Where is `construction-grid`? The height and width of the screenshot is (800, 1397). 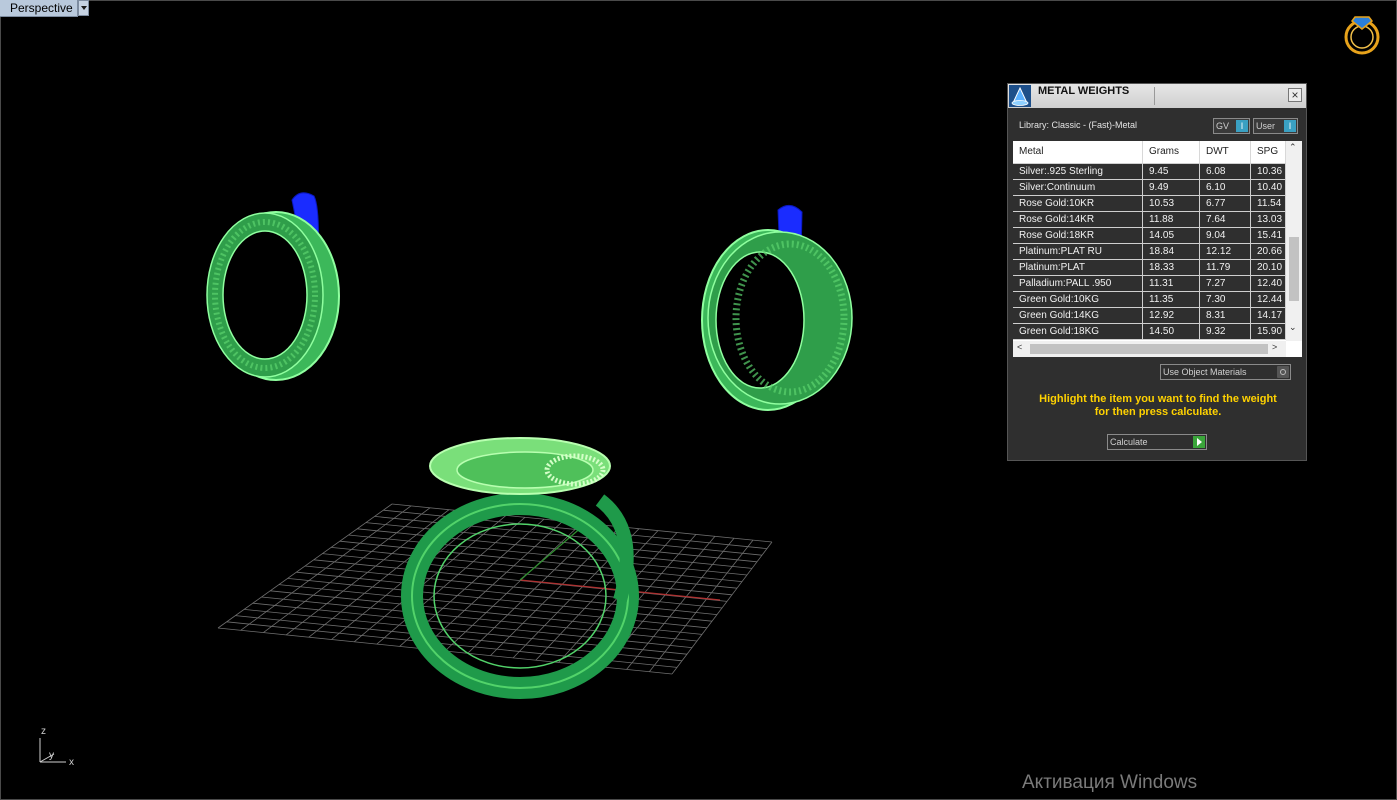 construction-grid is located at coordinates (495, 589).